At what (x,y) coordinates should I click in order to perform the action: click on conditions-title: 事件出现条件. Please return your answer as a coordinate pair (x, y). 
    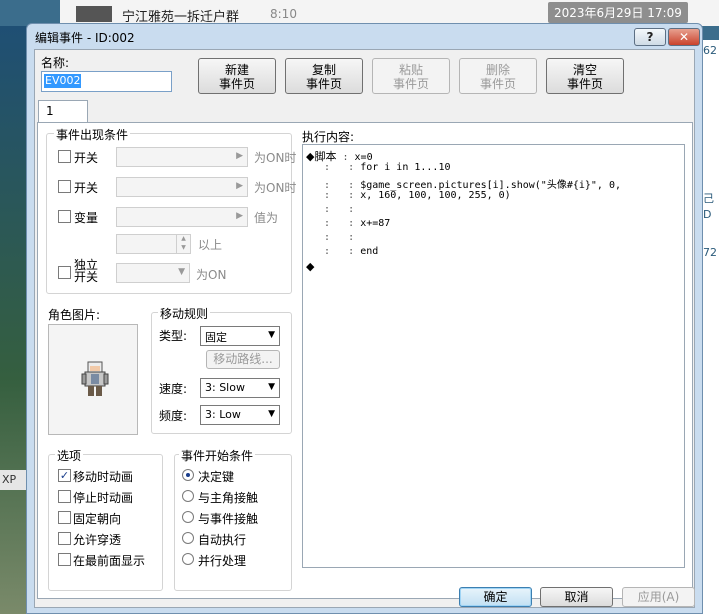
    Looking at the image, I should click on (92, 134).